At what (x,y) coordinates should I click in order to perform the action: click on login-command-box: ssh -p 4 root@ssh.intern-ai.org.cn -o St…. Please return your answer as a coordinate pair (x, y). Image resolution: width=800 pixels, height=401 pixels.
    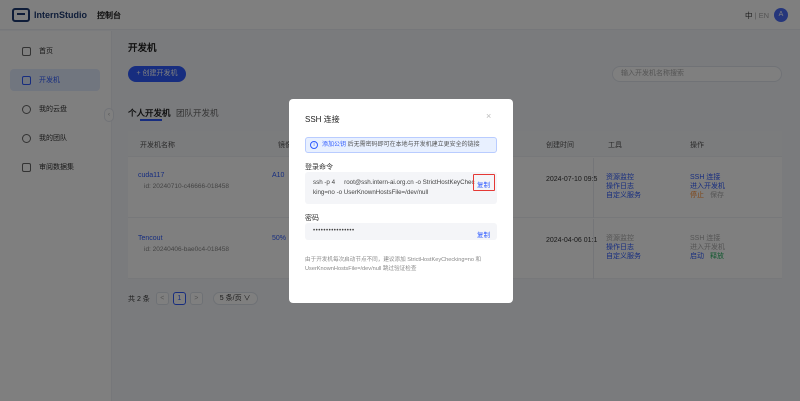
    Looking at the image, I should click on (401, 188).